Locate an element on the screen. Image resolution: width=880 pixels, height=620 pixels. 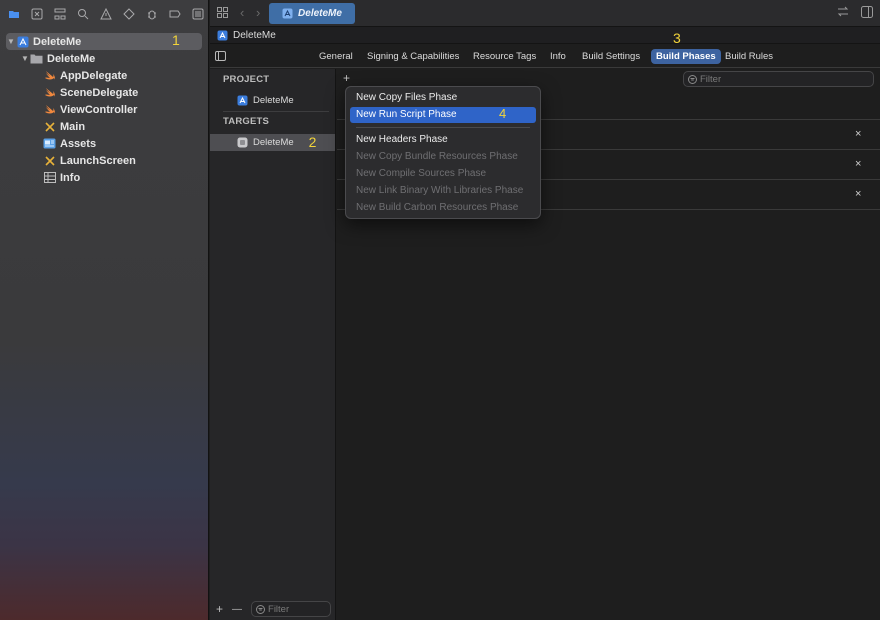
tab-document: DeleteMe is located at coordinates (312, 13).